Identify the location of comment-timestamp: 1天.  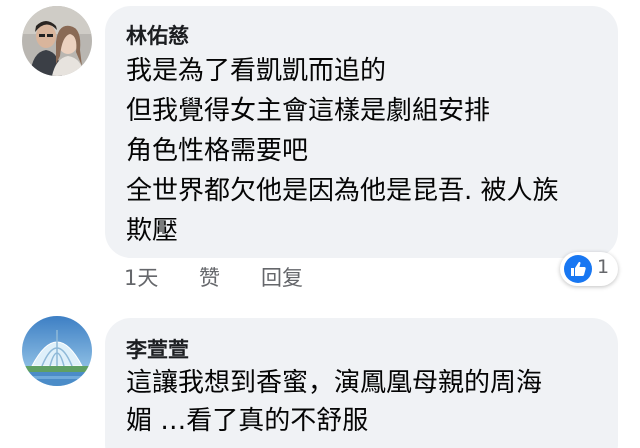
(141, 277).